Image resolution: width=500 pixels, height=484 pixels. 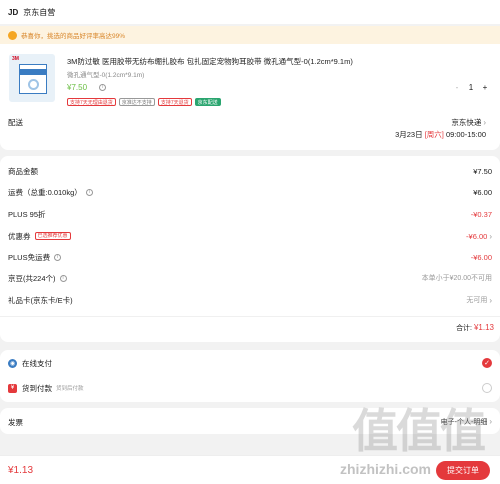 I want to click on payment-label: 货到付款, so click(x=37, y=388).